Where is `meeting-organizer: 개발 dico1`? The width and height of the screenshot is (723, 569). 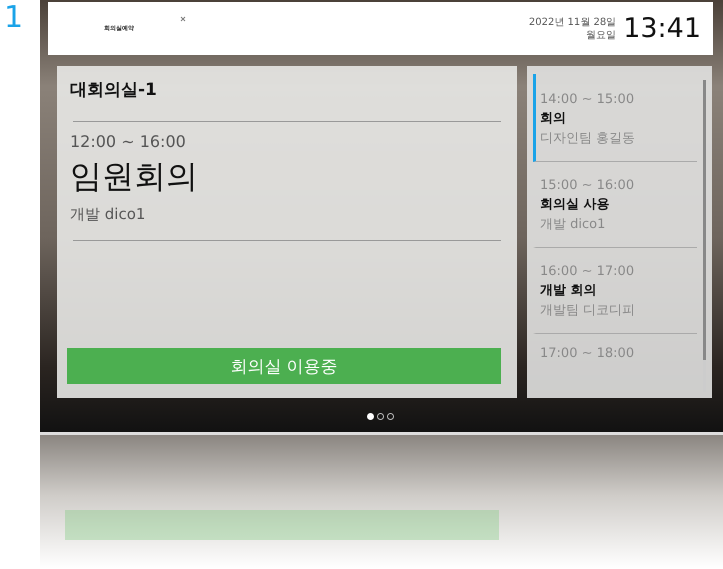 meeting-organizer: 개발 dico1 is located at coordinates (107, 214).